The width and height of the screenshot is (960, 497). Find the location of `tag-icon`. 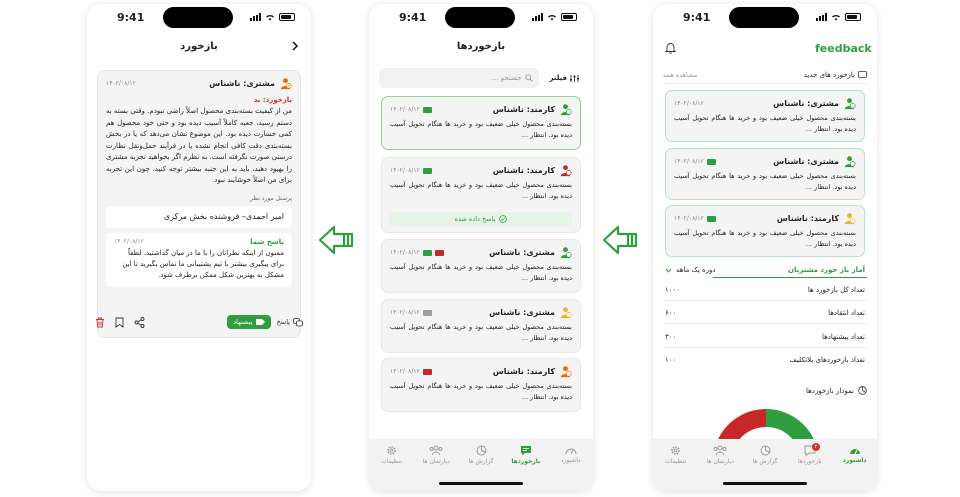

tag-icon is located at coordinates (260, 322).